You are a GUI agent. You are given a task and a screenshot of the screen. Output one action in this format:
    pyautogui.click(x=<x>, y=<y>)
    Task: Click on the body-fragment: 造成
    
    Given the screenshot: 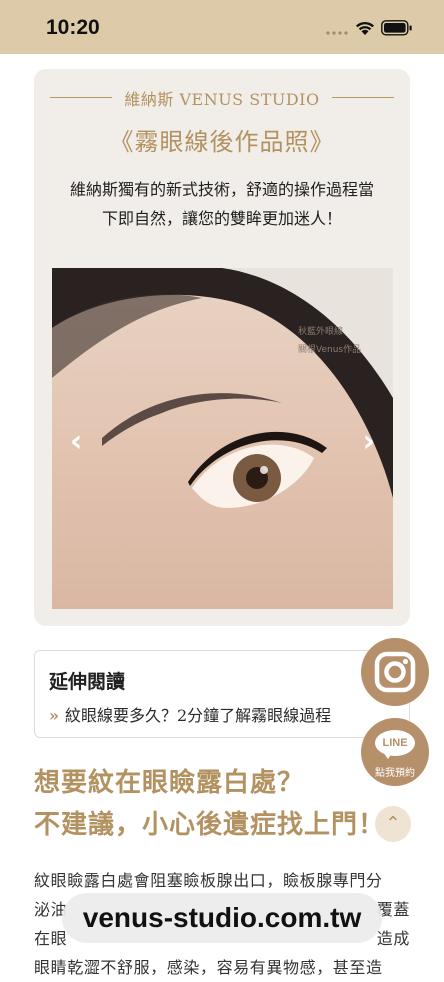 What is the action you would take?
    pyautogui.click(x=393, y=938)
    